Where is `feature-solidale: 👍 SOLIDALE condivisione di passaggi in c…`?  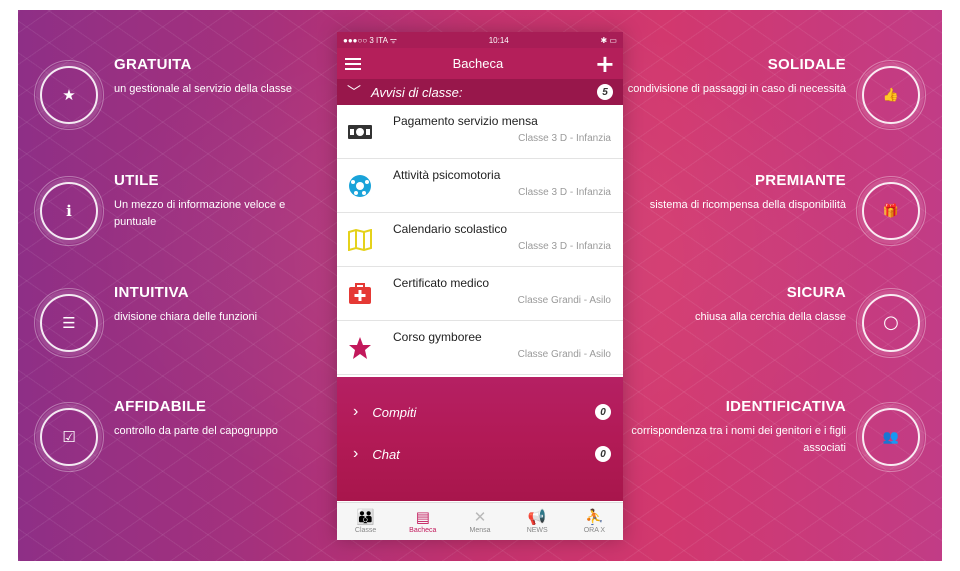 feature-solidale: 👍 SOLIDALE condivisione di passaggi in c… is located at coordinates (763, 93).